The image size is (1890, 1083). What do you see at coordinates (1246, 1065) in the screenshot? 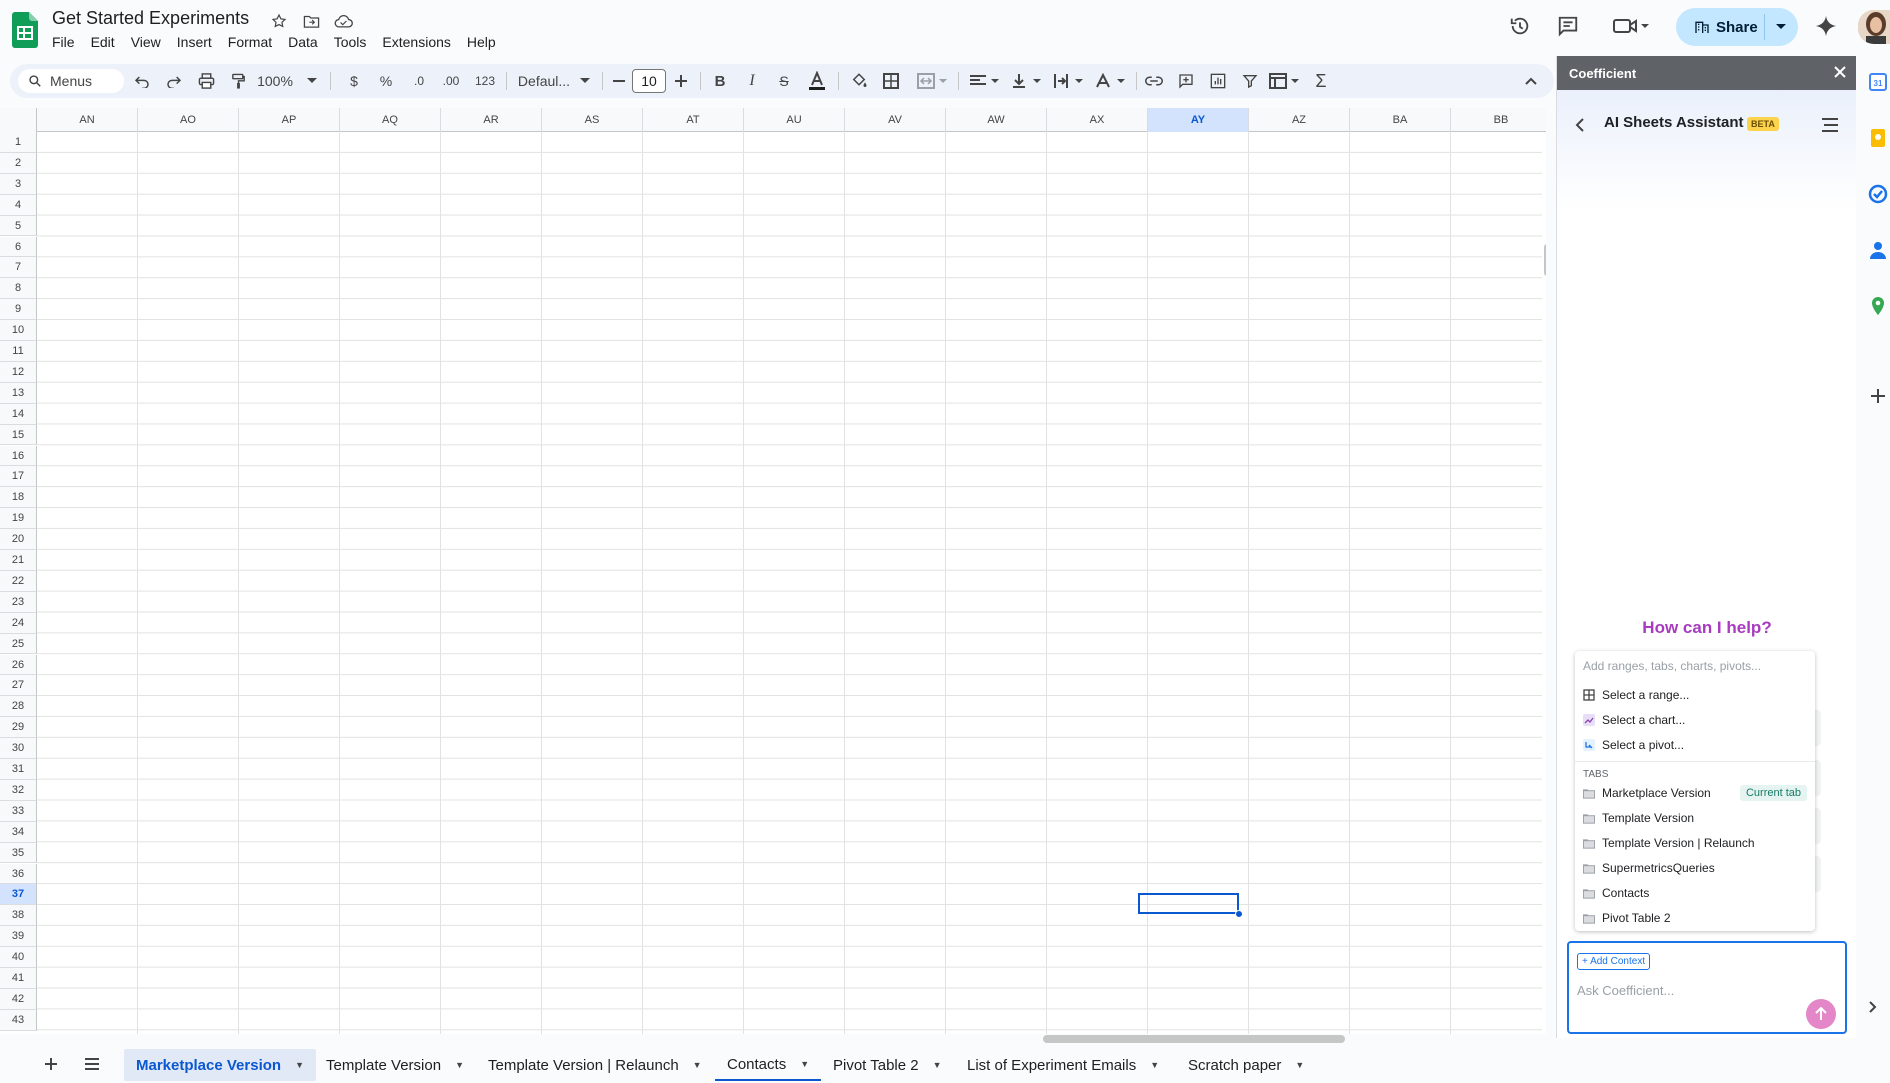
I see `sheet-tab: Scratch paper ▼` at bounding box center [1246, 1065].